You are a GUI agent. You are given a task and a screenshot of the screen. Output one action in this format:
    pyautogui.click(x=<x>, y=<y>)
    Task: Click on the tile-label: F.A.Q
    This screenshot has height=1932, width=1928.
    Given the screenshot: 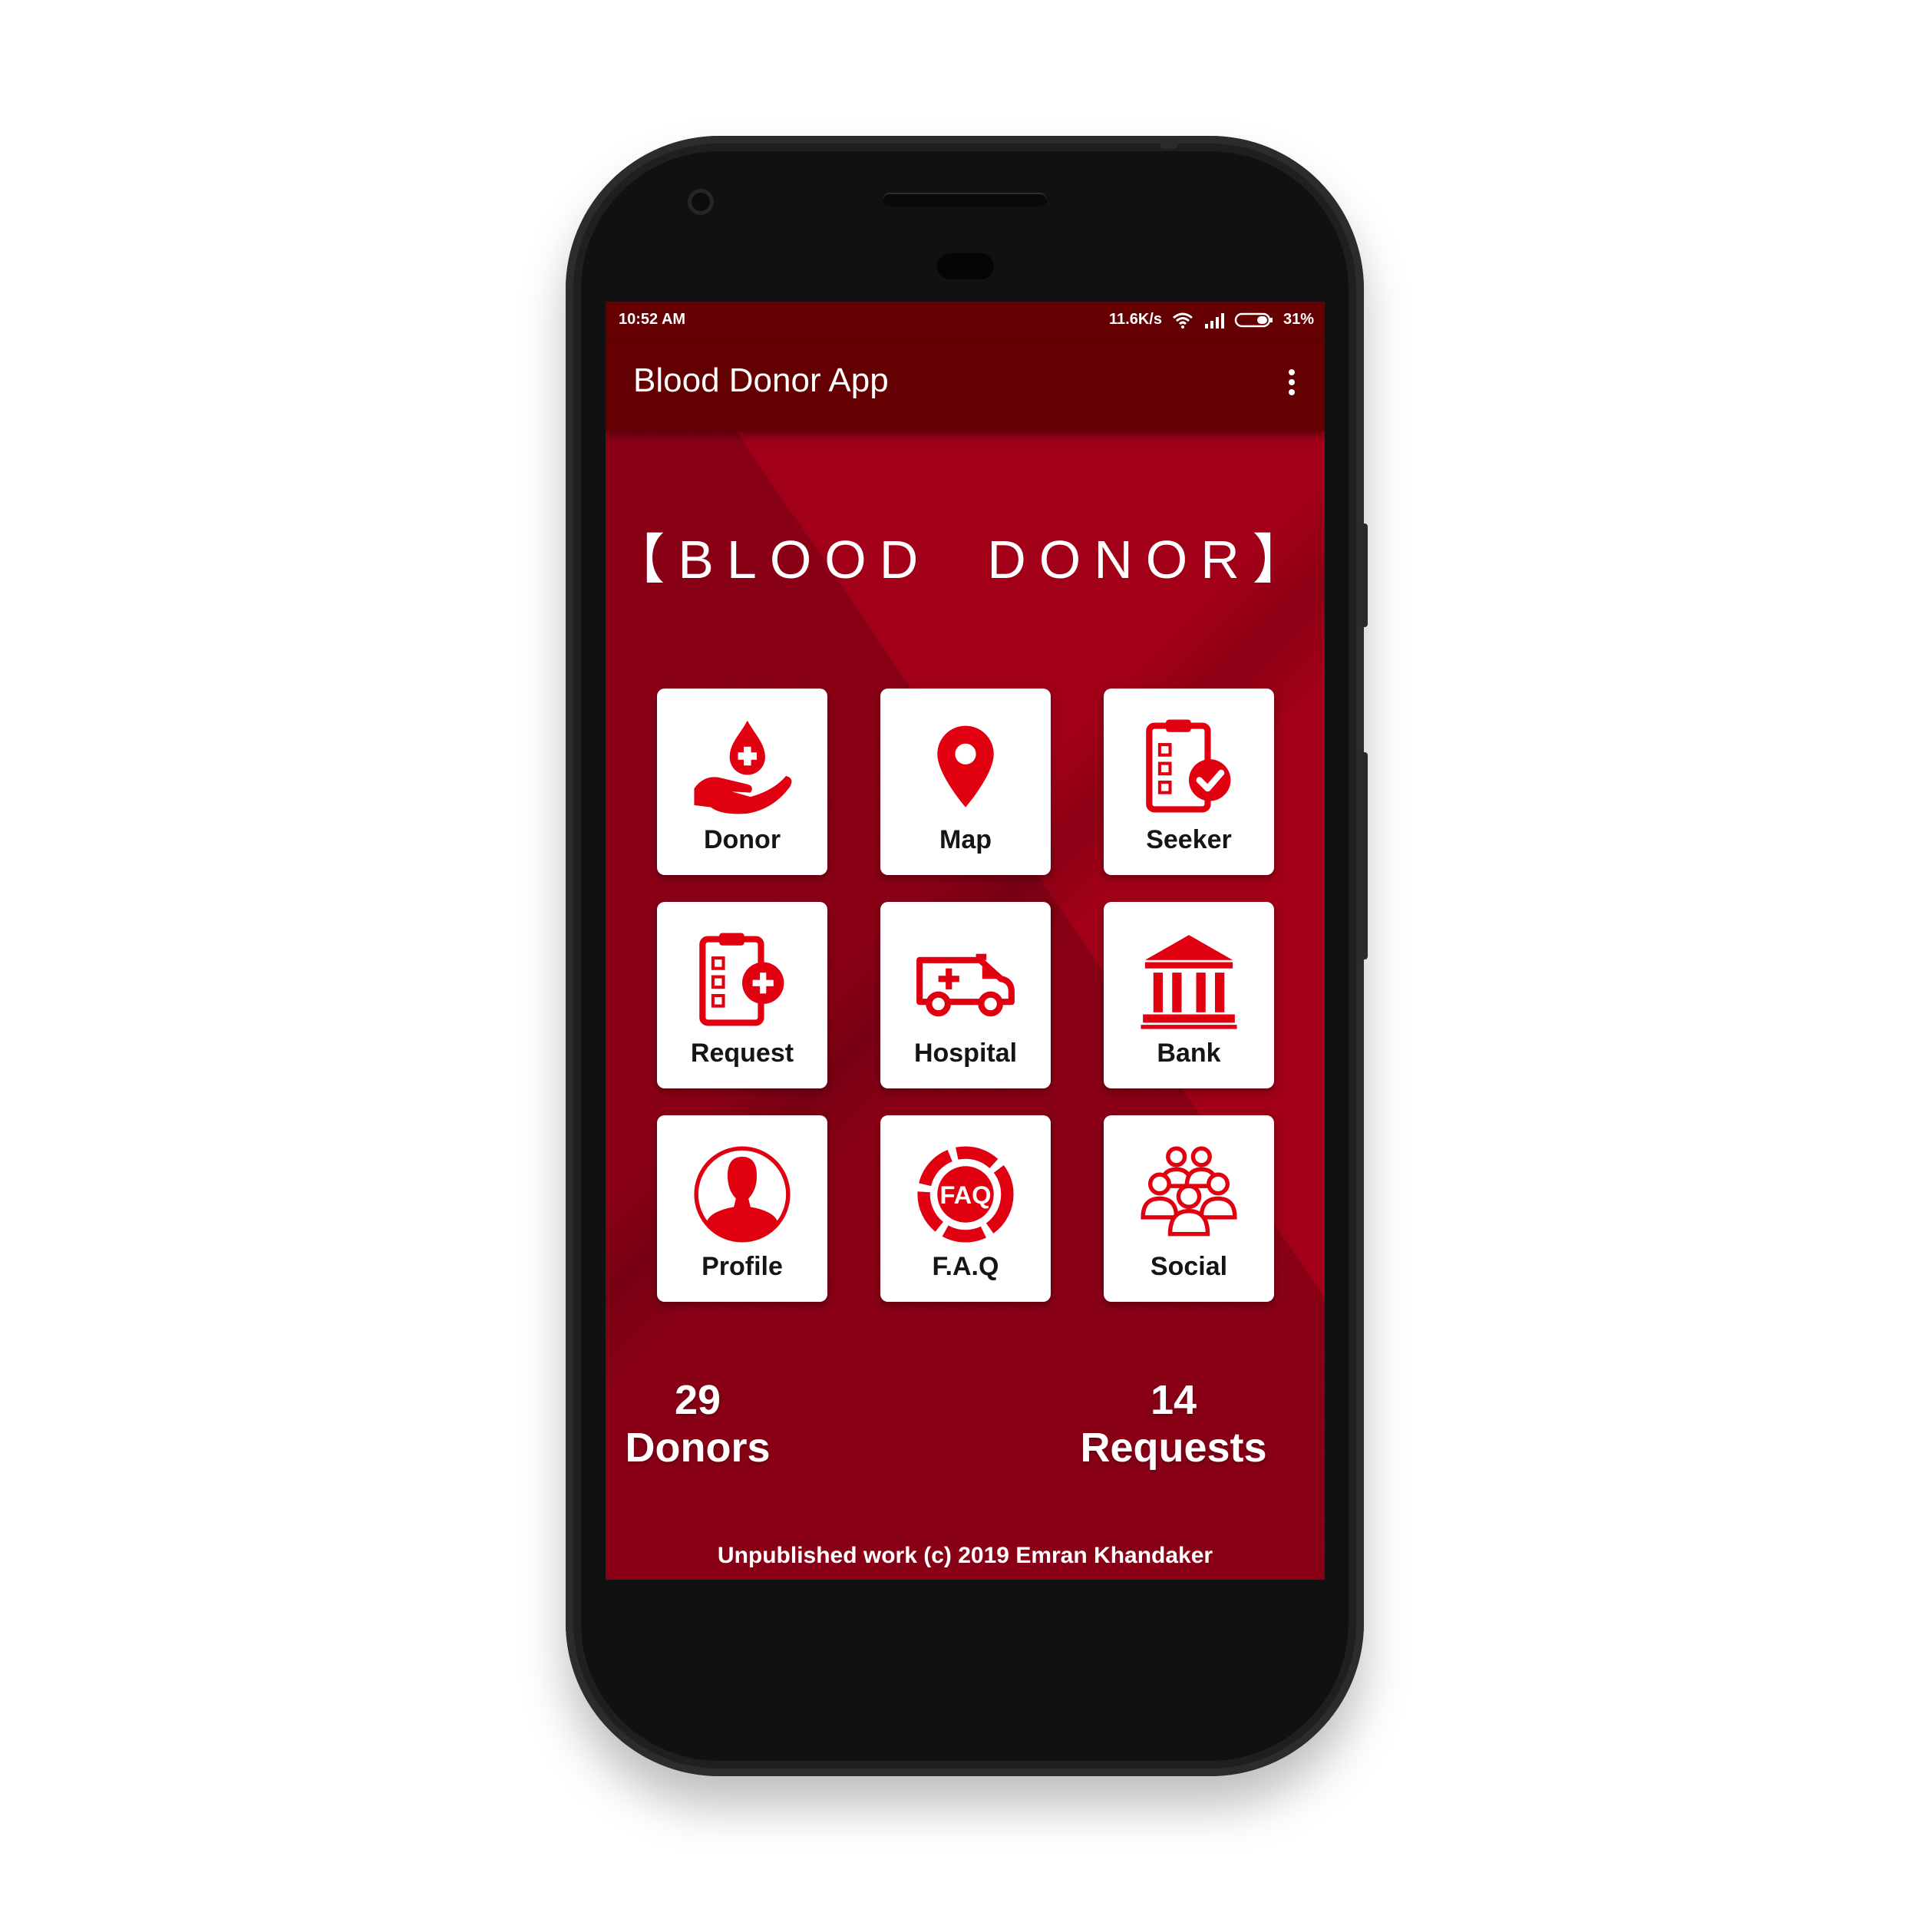 What is the action you would take?
    pyautogui.click(x=966, y=1266)
    